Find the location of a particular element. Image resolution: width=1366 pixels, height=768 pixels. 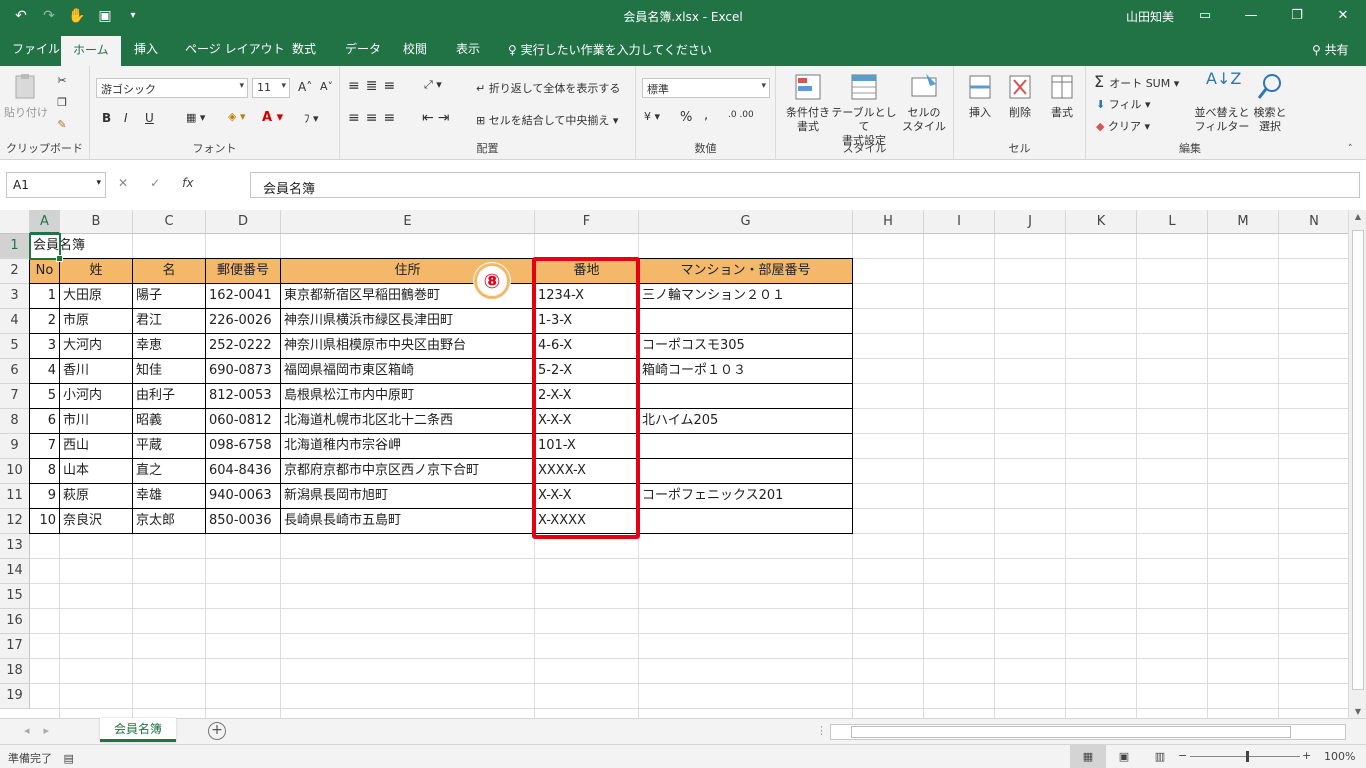

data-cell: 奈良沢 is located at coordinates (96, 521).